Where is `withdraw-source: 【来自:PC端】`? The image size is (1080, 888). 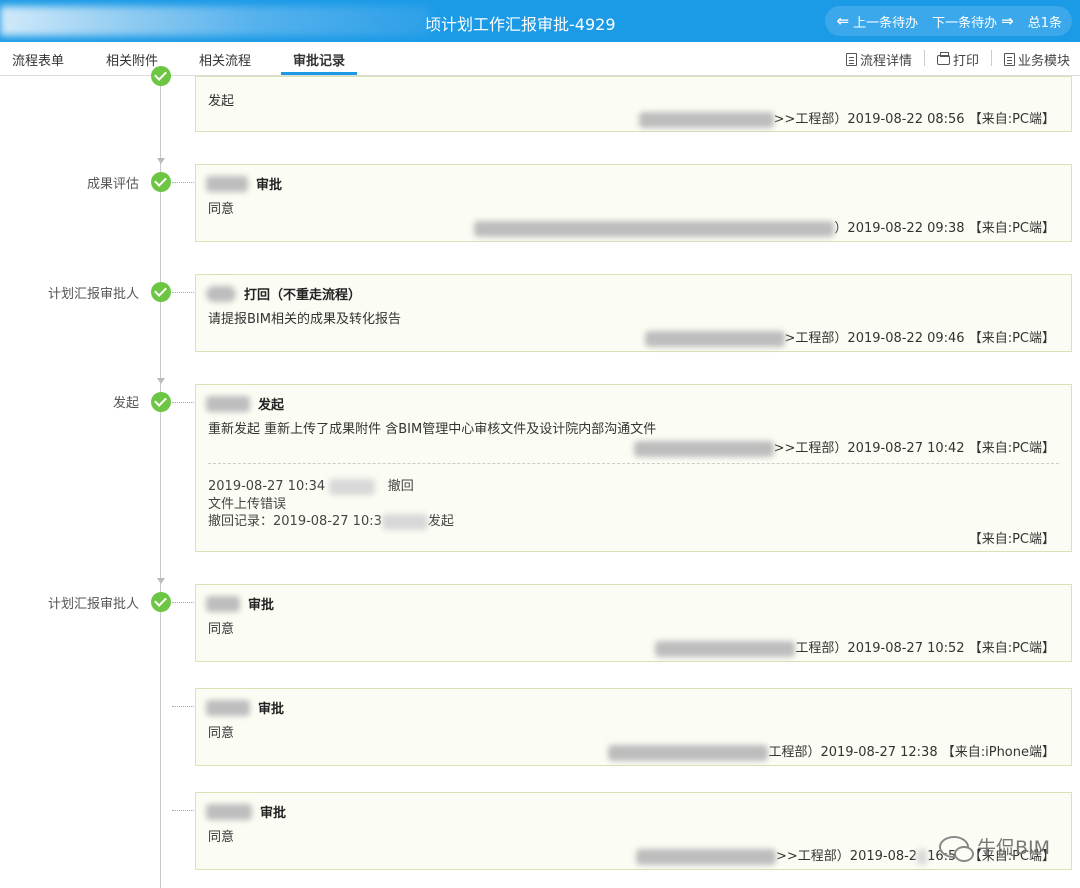 withdraw-source: 【来自:PC端】 is located at coordinates (1011, 539).